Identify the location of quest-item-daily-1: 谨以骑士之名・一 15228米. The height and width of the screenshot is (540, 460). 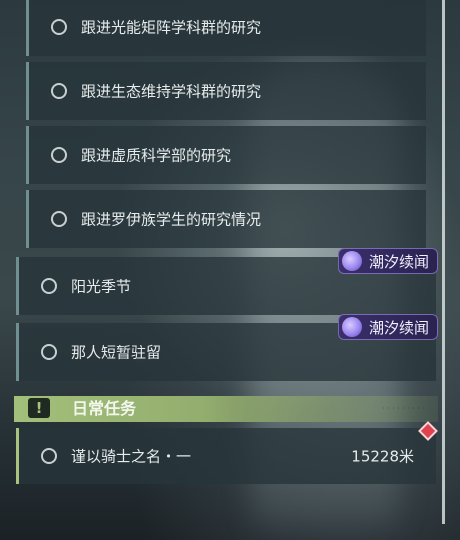
(226, 456).